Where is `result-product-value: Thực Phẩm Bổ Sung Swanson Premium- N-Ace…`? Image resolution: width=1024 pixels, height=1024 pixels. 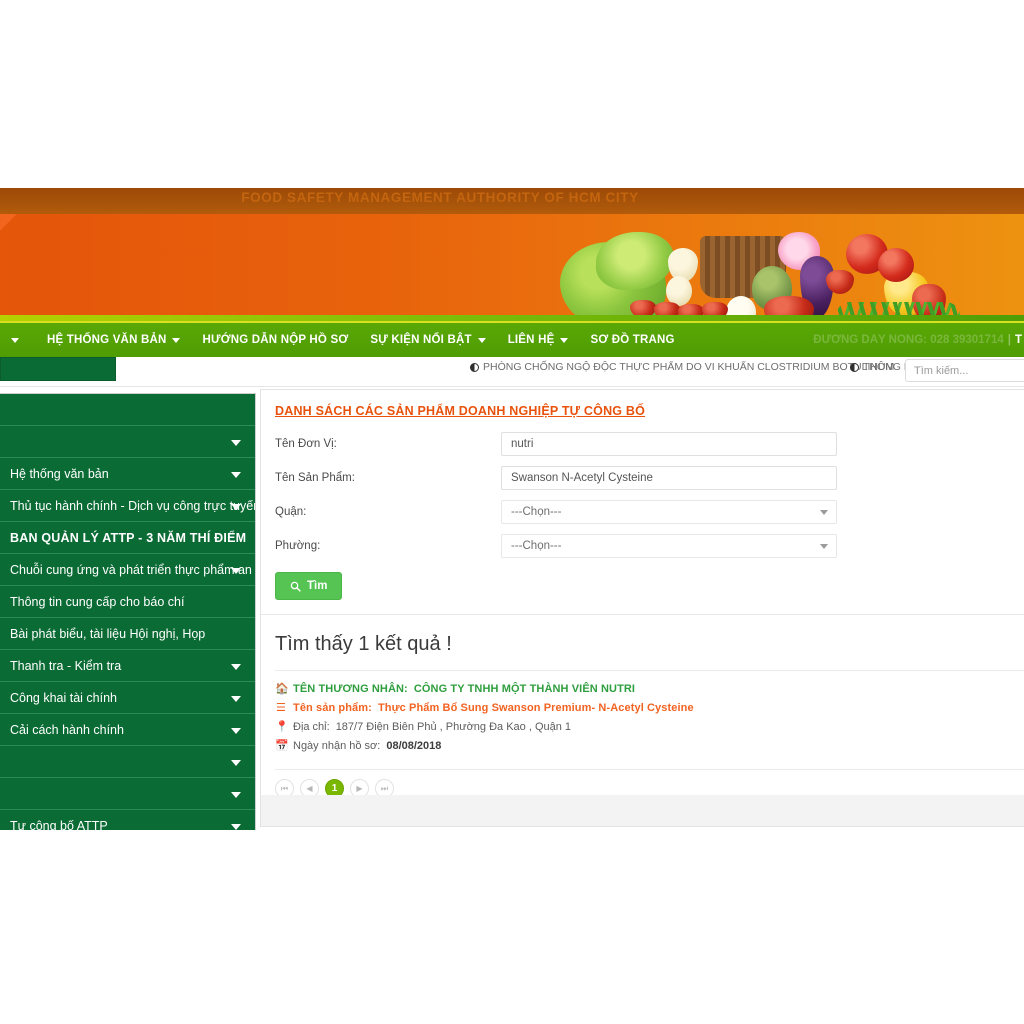
result-product-value: Thực Phẩm Bổ Sung Swanson Premium- N-Ace… is located at coordinates (535, 708).